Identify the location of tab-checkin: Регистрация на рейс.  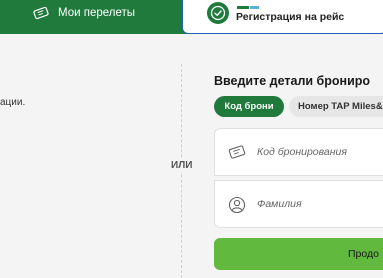
(282, 17).